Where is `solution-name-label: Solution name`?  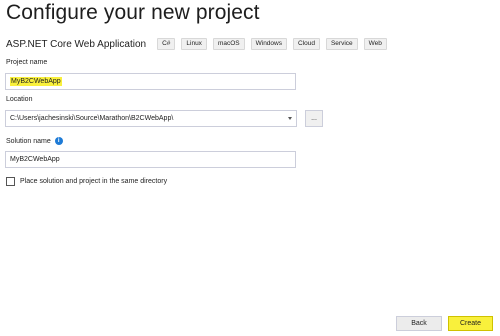 solution-name-label: Solution name is located at coordinates (28, 141).